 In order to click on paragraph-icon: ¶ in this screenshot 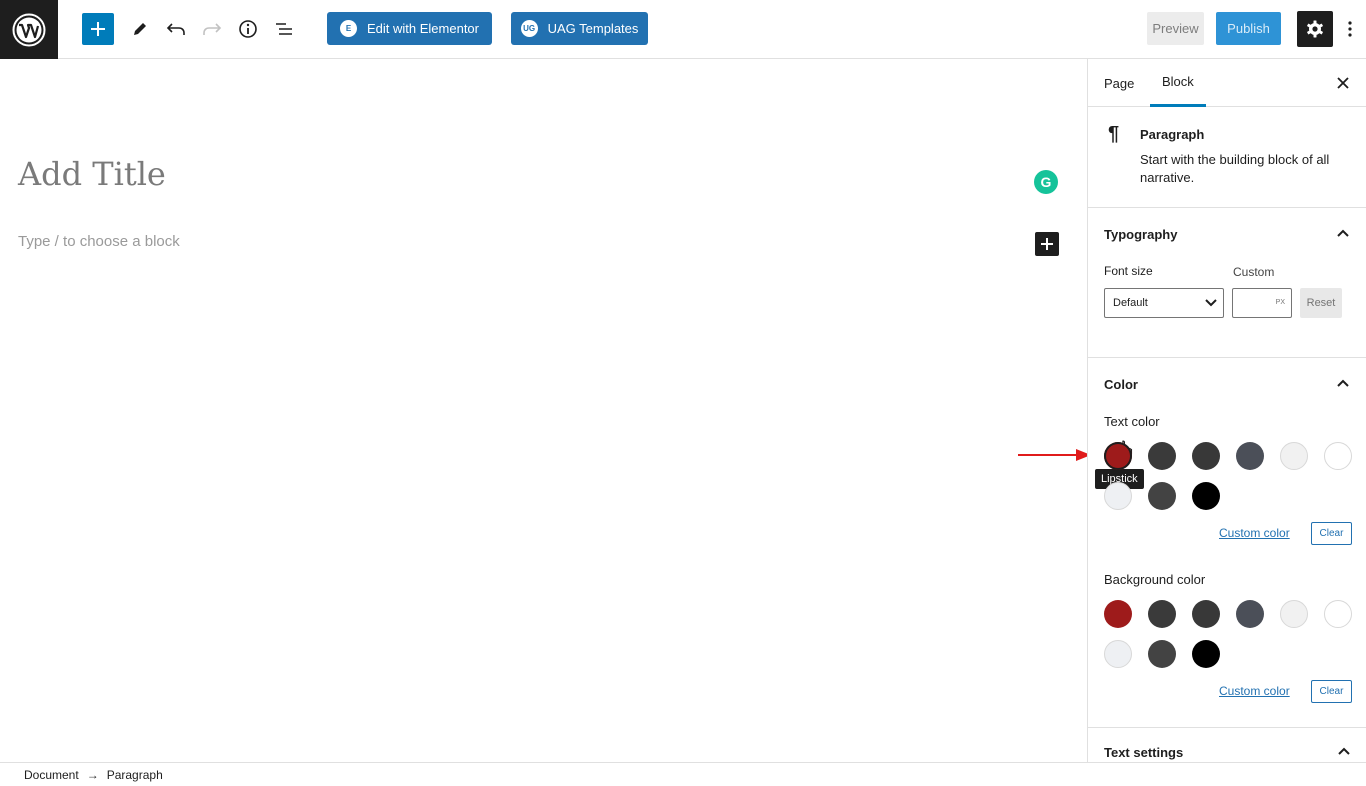, I will do `click(1114, 134)`.